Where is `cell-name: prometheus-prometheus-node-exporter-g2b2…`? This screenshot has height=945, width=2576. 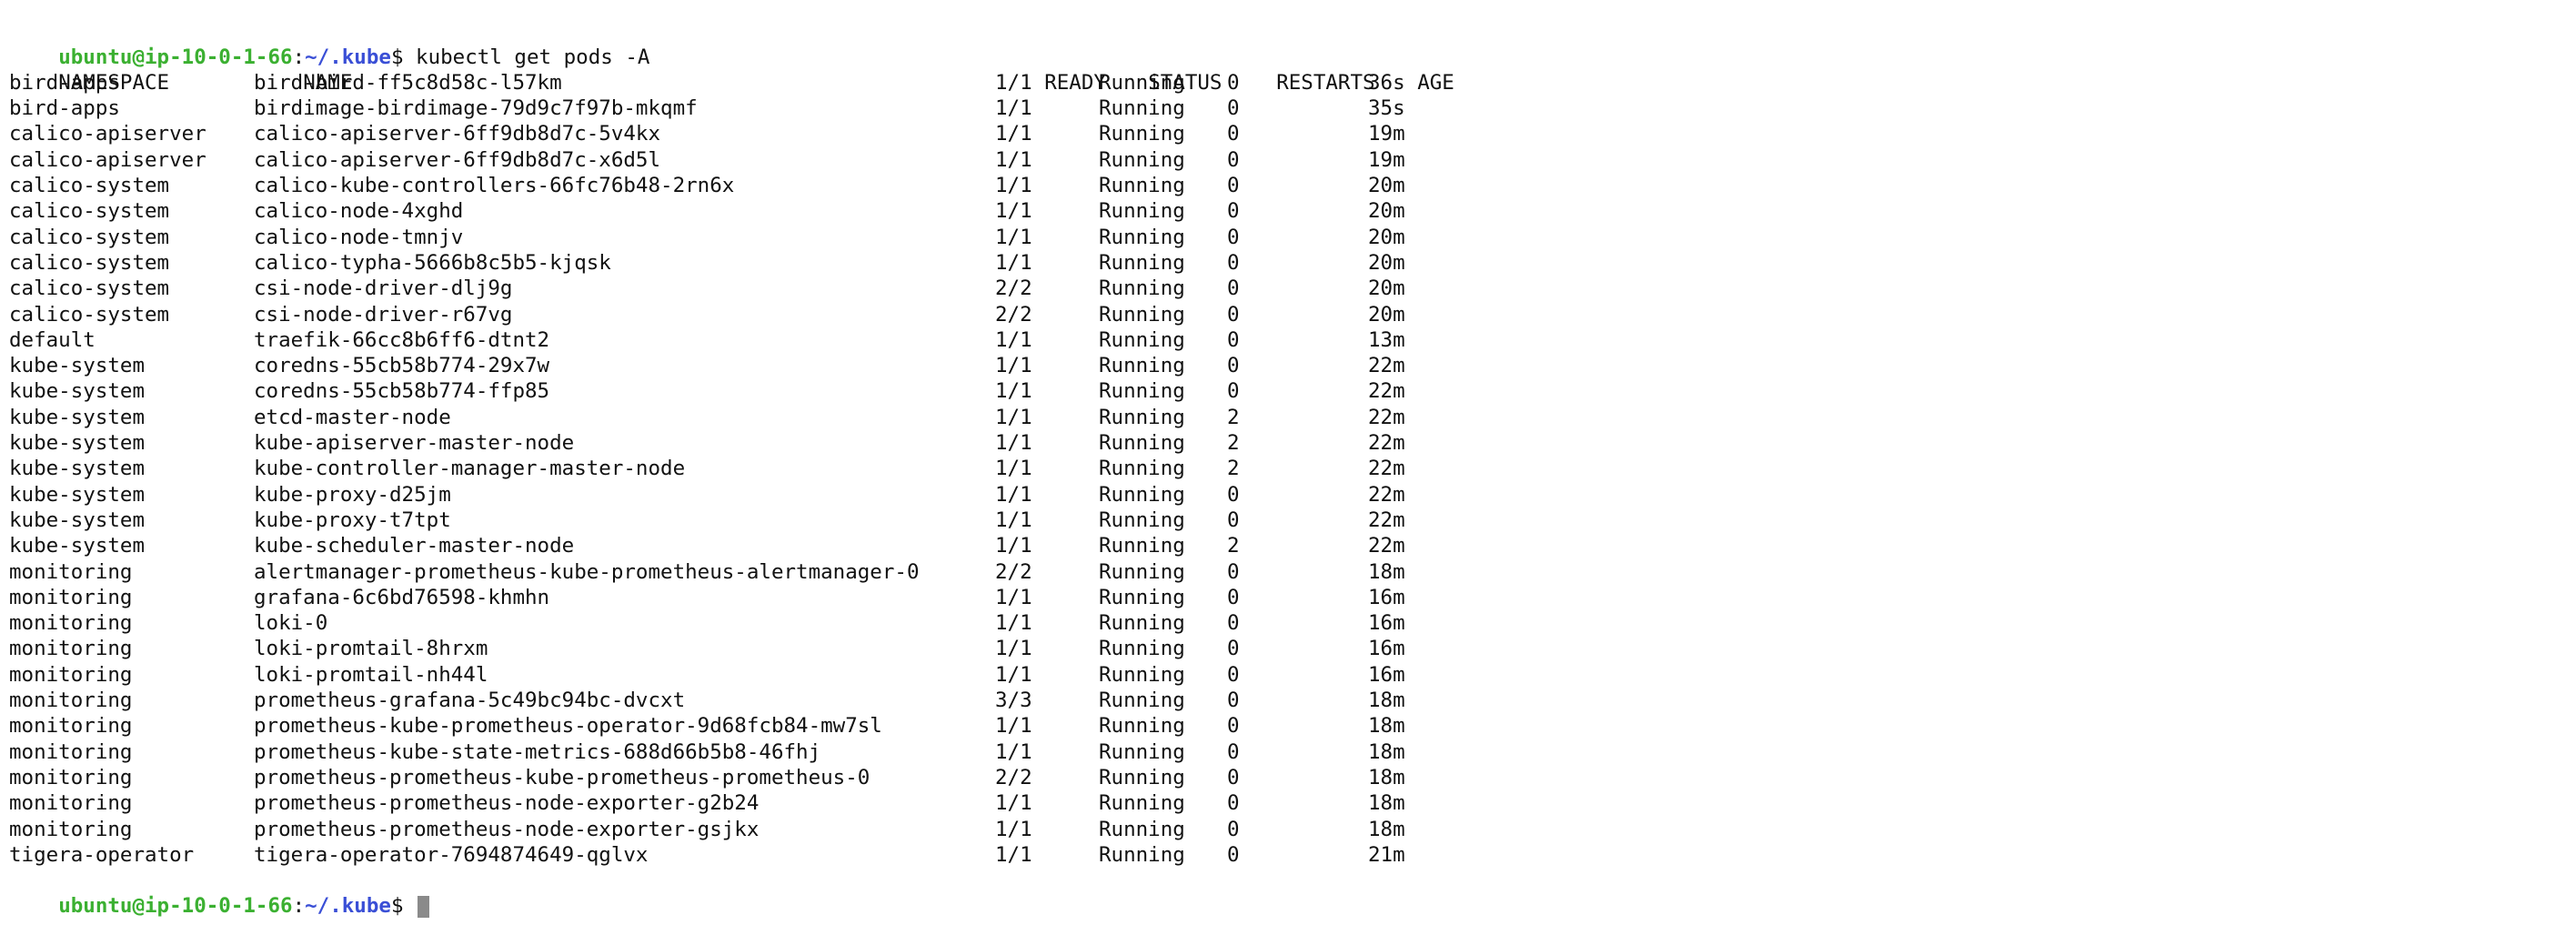 cell-name: prometheus-prometheus-node-exporter-g2b2… is located at coordinates (507, 804).